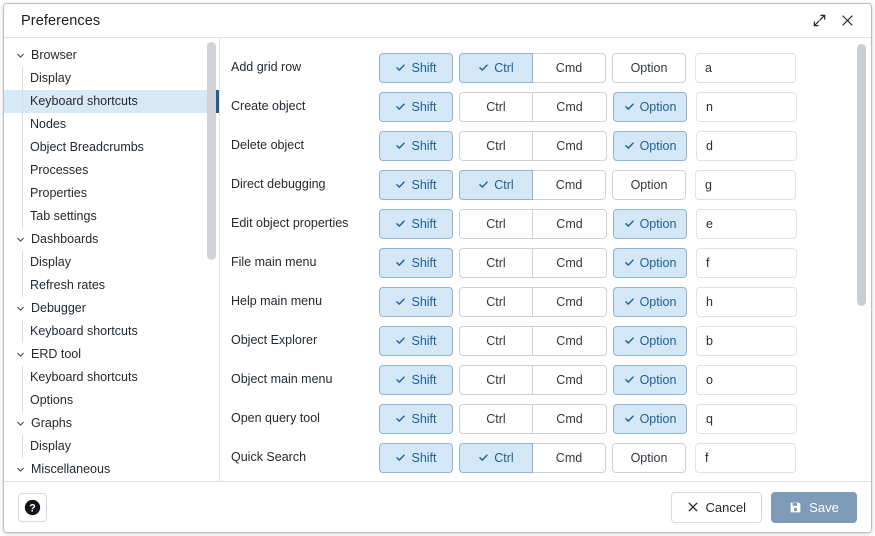  Describe the element at coordinates (111, 170) in the screenshot. I see `sidebar-item-processes: Processes` at that location.